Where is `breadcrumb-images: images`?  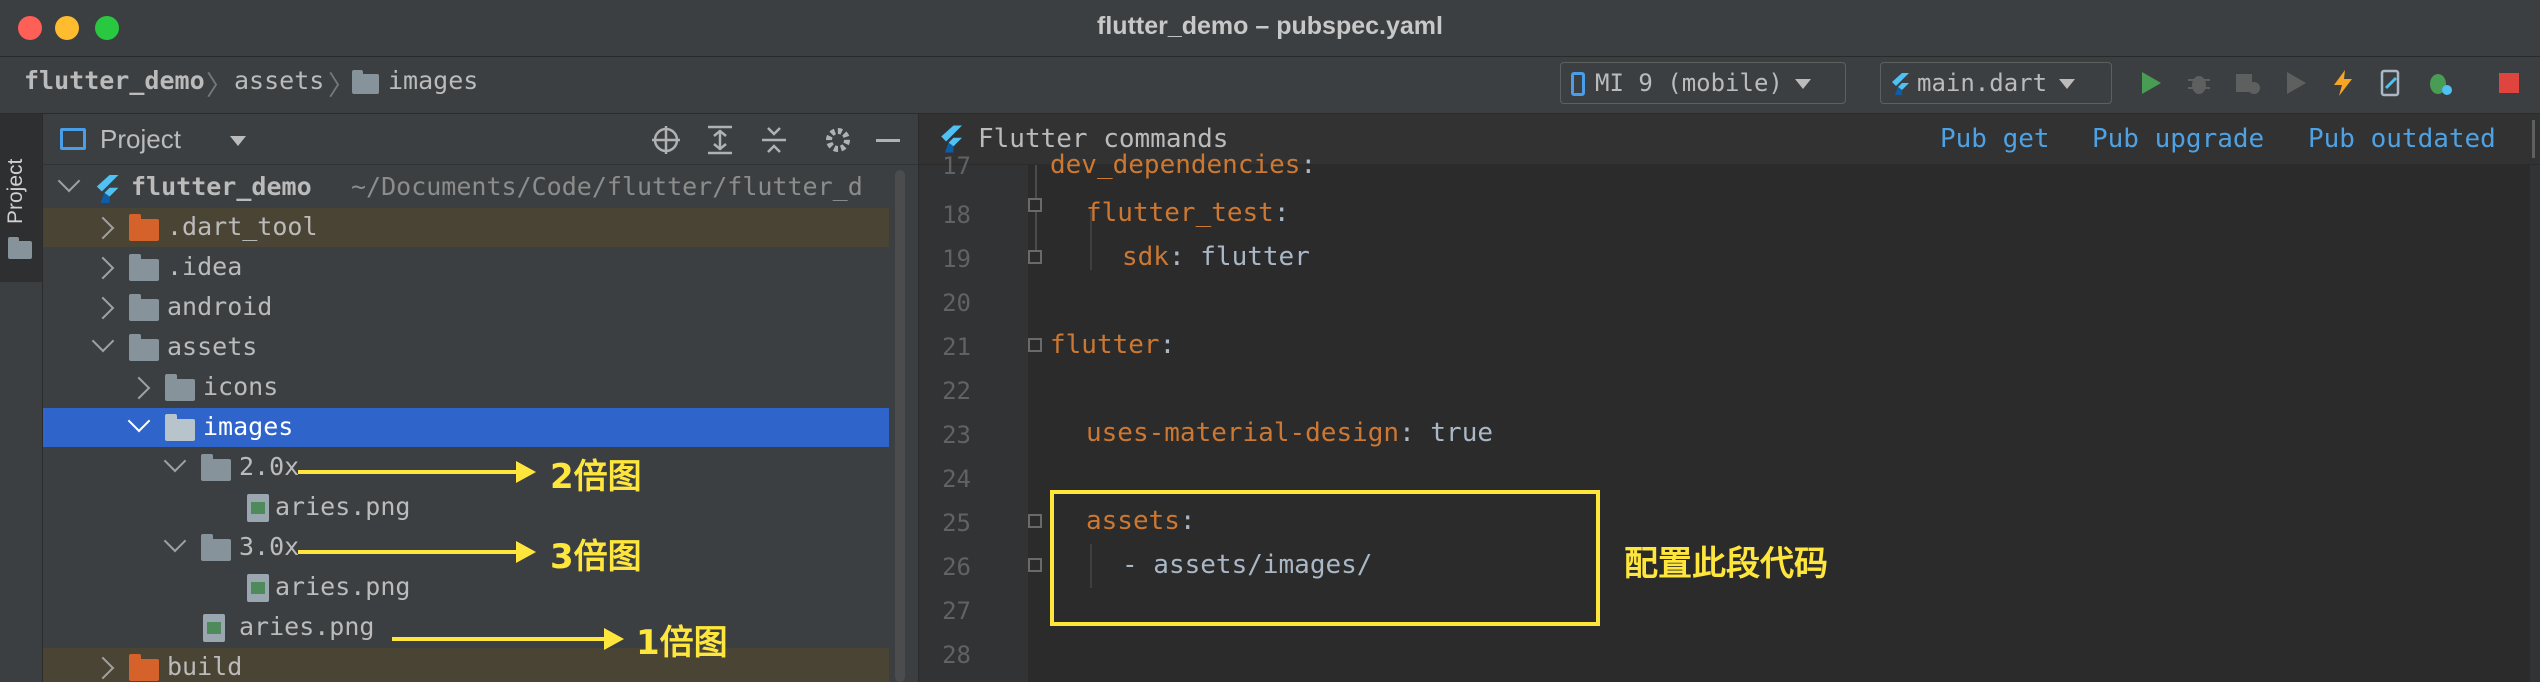
breadcrumb-images: images is located at coordinates (433, 80).